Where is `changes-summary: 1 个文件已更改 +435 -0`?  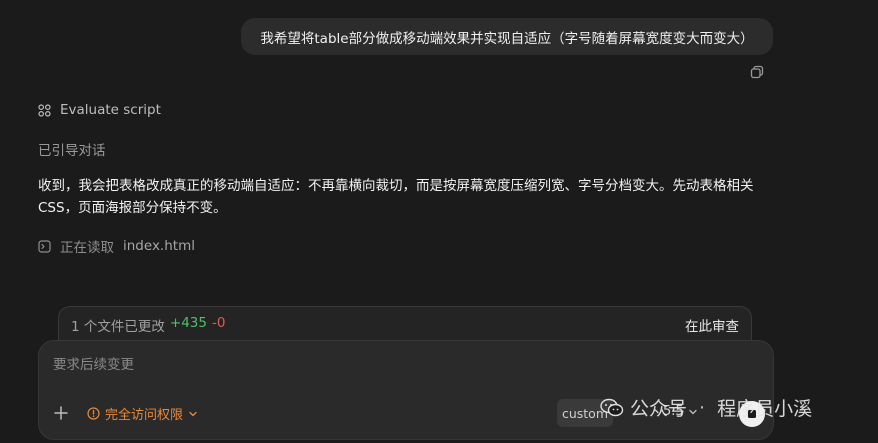
changes-summary: 1 个文件已更改 +435 -0 is located at coordinates (148, 325).